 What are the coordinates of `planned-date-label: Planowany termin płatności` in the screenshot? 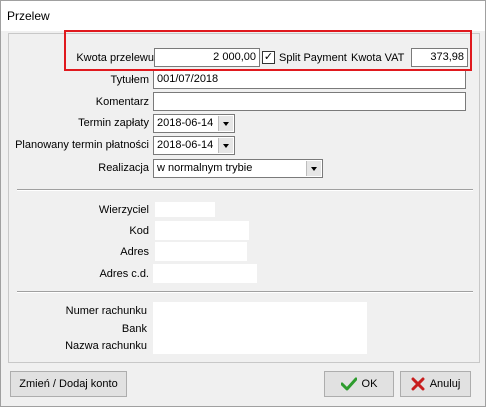 It's located at (82, 145).